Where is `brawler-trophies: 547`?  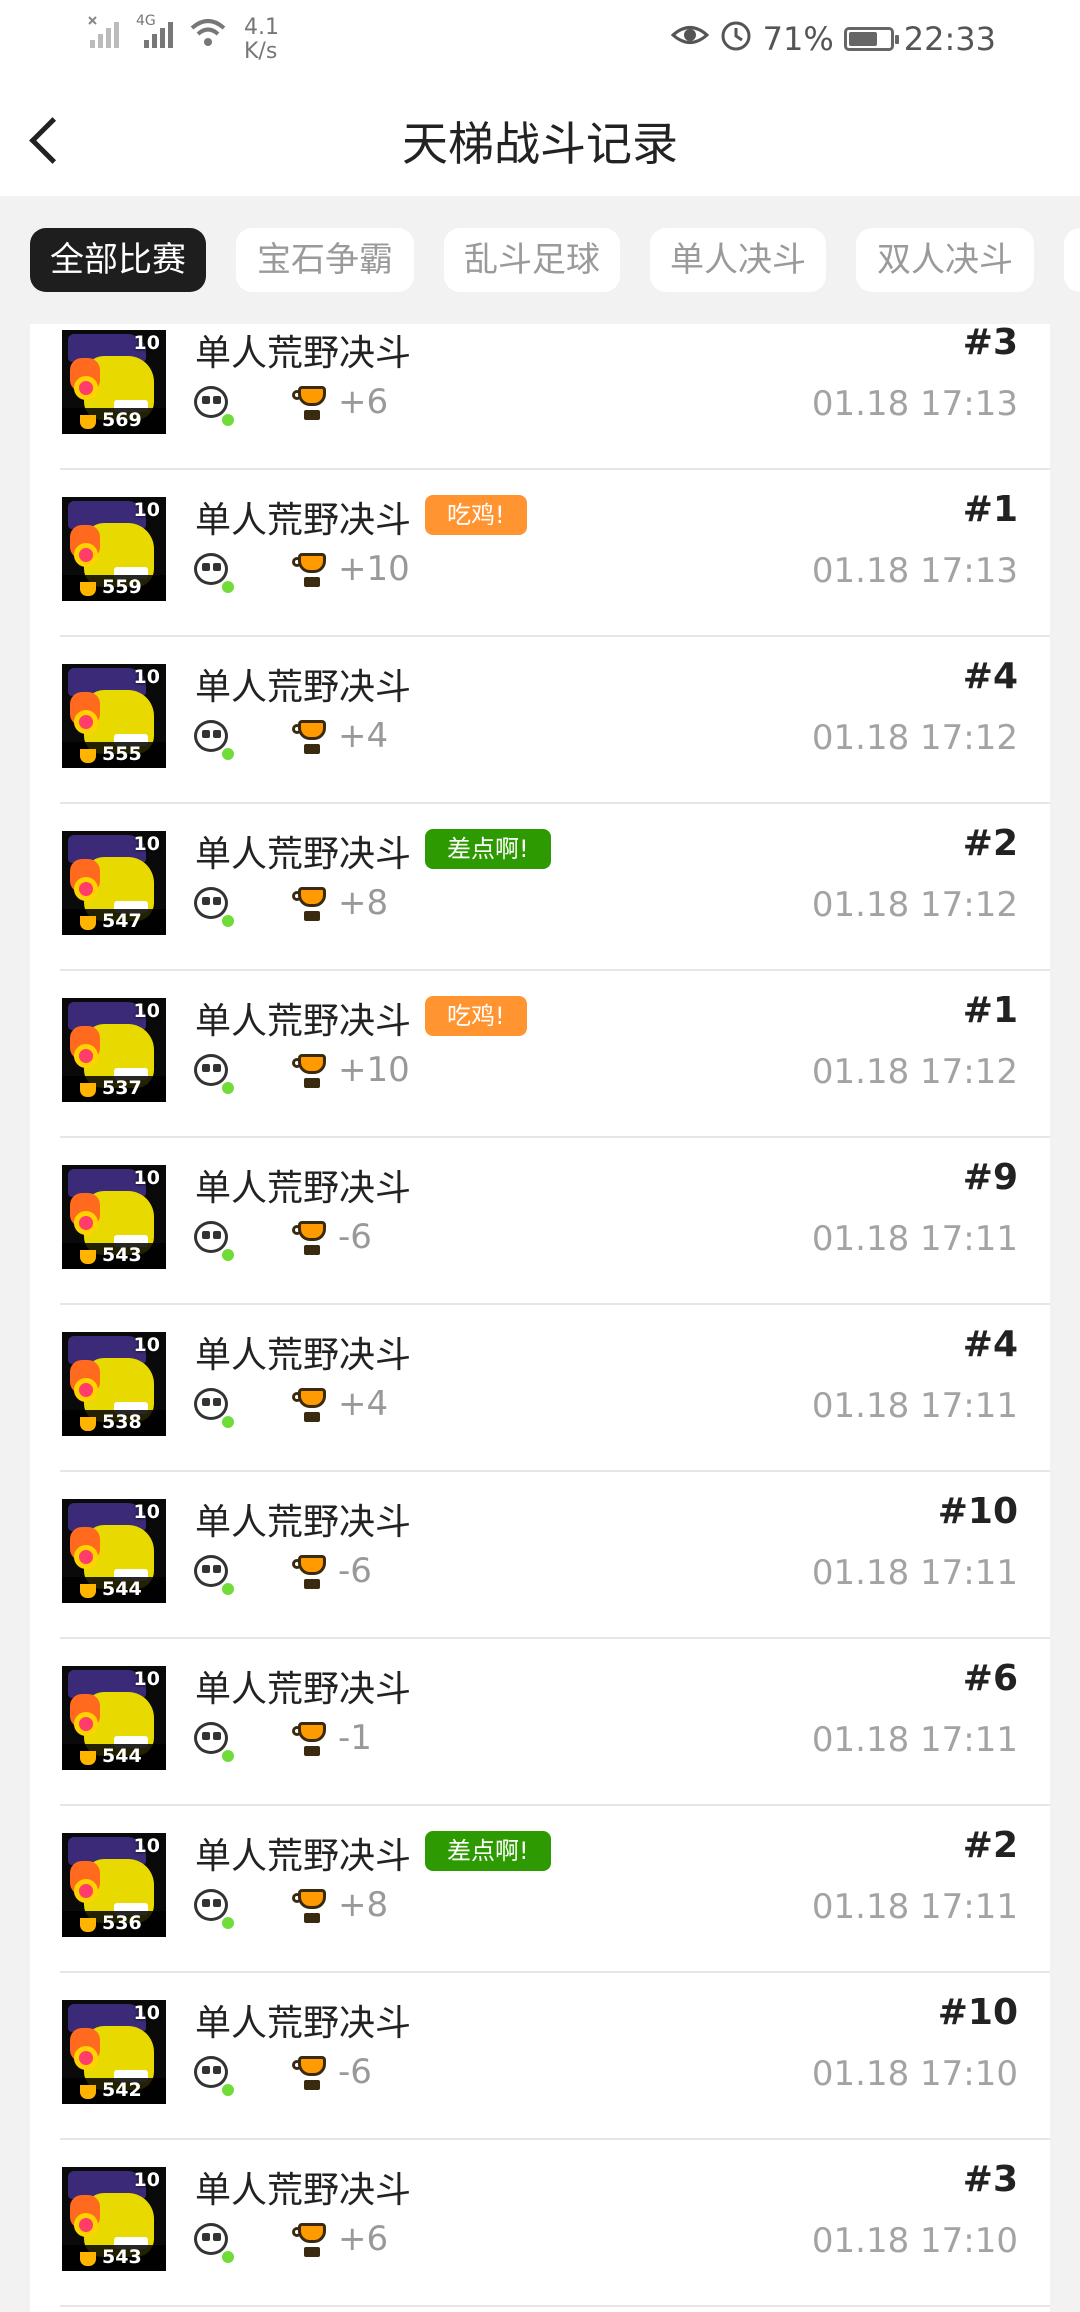 brawler-trophies: 547 is located at coordinates (122, 921).